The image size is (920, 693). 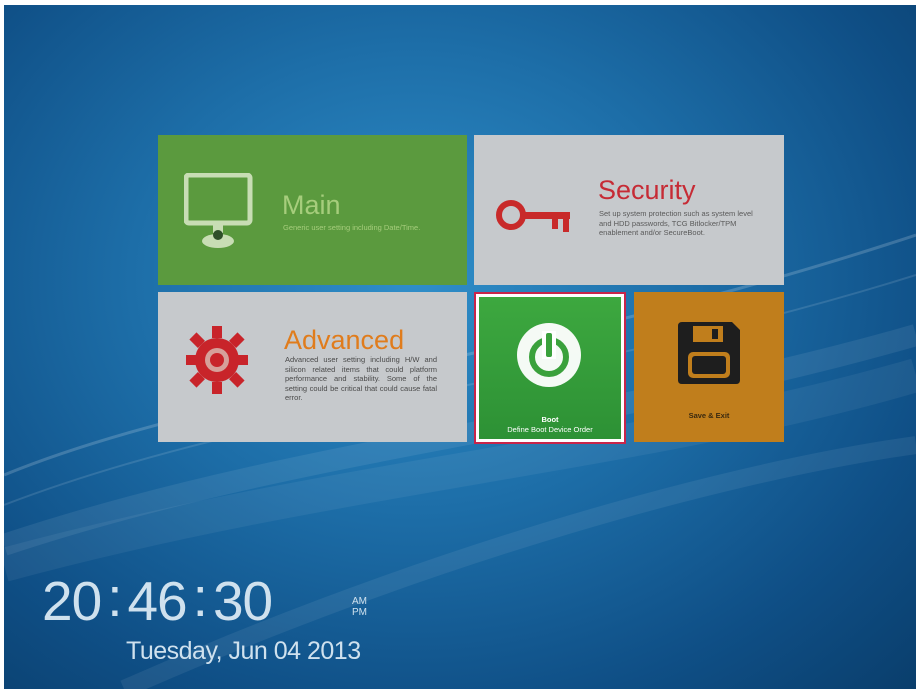 What do you see at coordinates (533, 216) in the screenshot?
I see `key-icon` at bounding box center [533, 216].